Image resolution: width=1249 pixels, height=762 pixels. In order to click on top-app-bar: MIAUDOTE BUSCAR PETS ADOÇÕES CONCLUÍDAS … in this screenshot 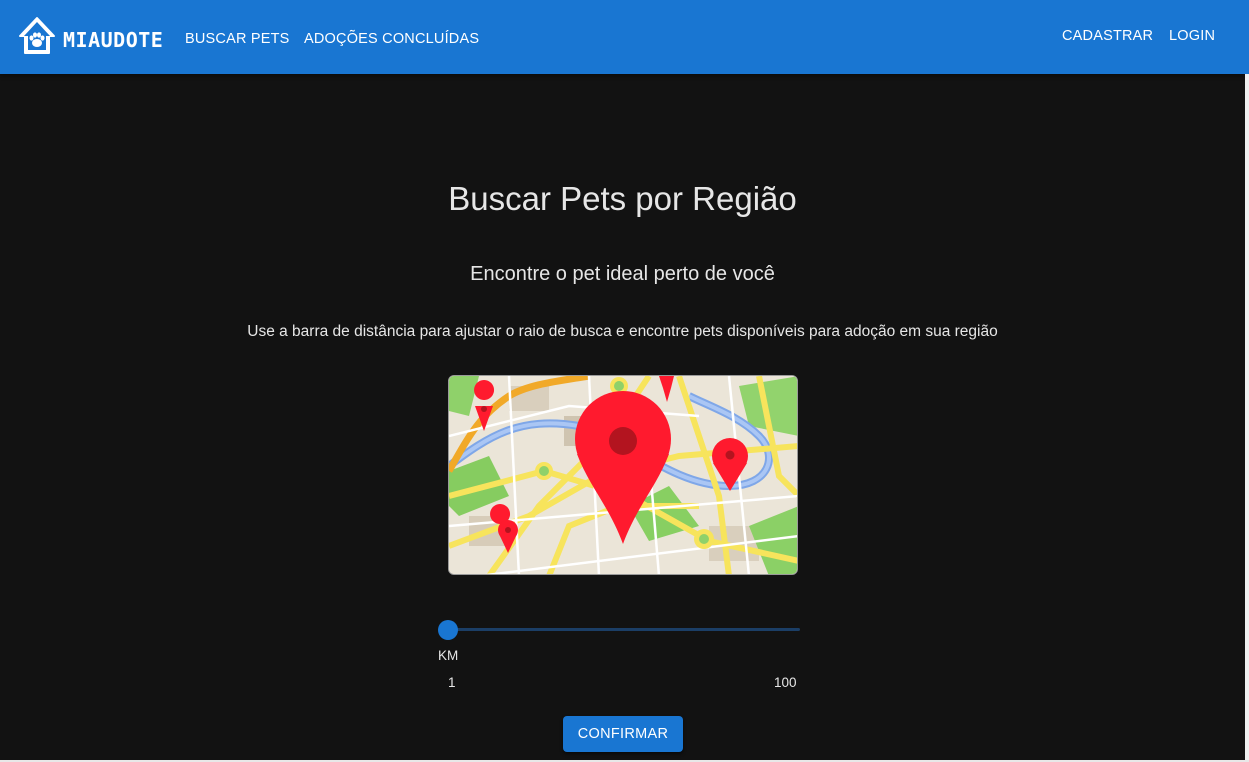, I will do `click(624, 37)`.